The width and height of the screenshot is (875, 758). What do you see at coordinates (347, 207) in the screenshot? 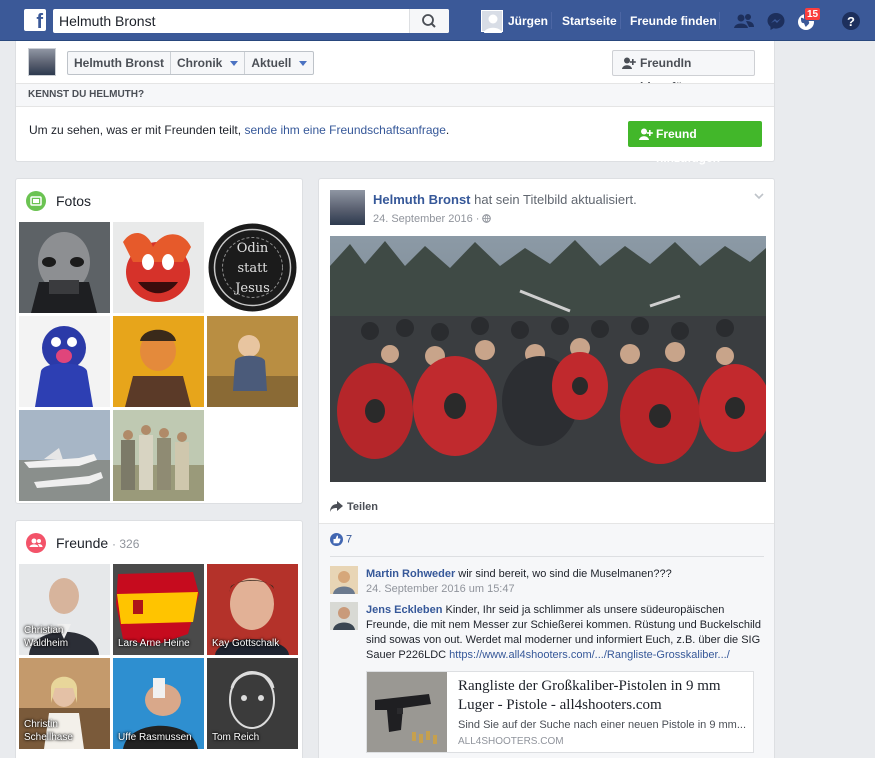
I see `post-author-avatar` at bounding box center [347, 207].